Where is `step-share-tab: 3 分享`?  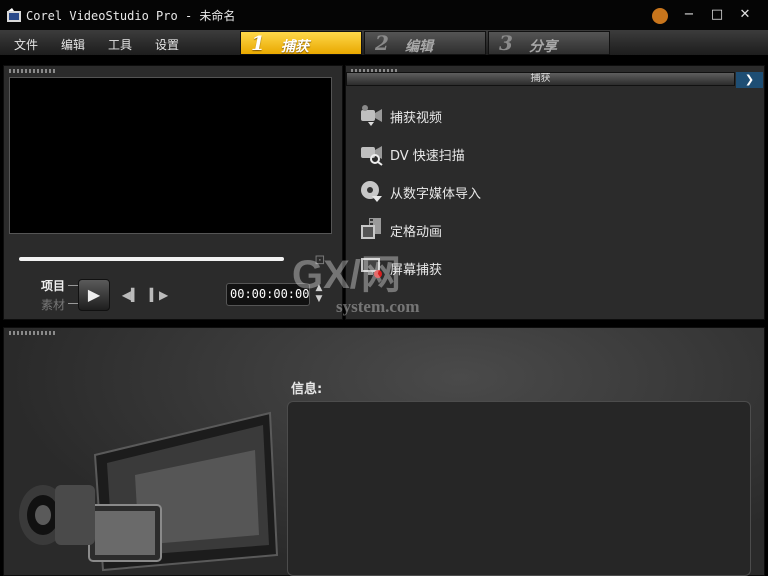 step-share-tab: 3 分享 is located at coordinates (549, 43).